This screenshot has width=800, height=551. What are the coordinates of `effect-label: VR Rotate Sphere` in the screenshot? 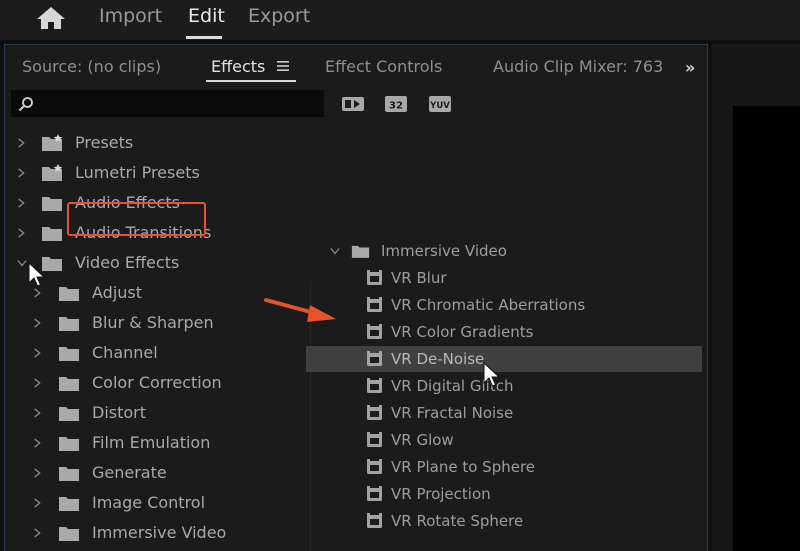 It's located at (457, 521).